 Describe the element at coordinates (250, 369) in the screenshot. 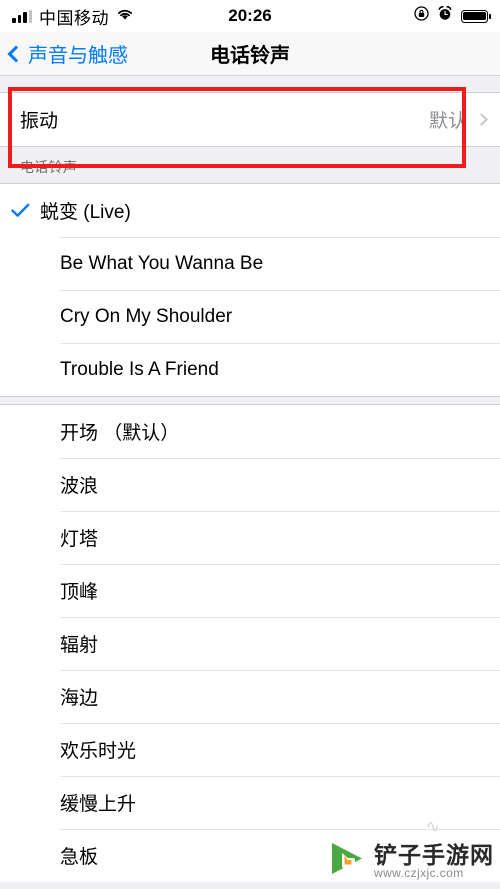

I see `ringtone-row: Trouble Is A Friend` at that location.